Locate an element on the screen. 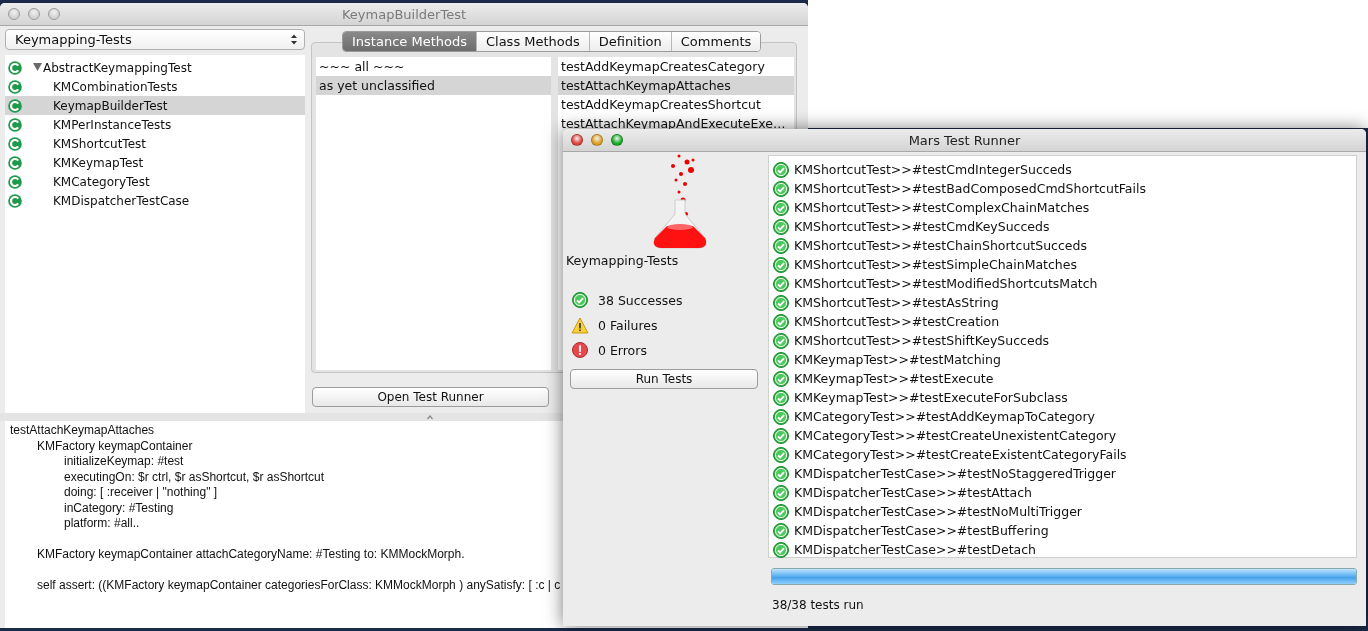 Image resolution: width=1368 pixels, height=631 pixels. test-result: KMDispatcherTestCase>>#testNoMultiTrigger is located at coordinates (938, 511).